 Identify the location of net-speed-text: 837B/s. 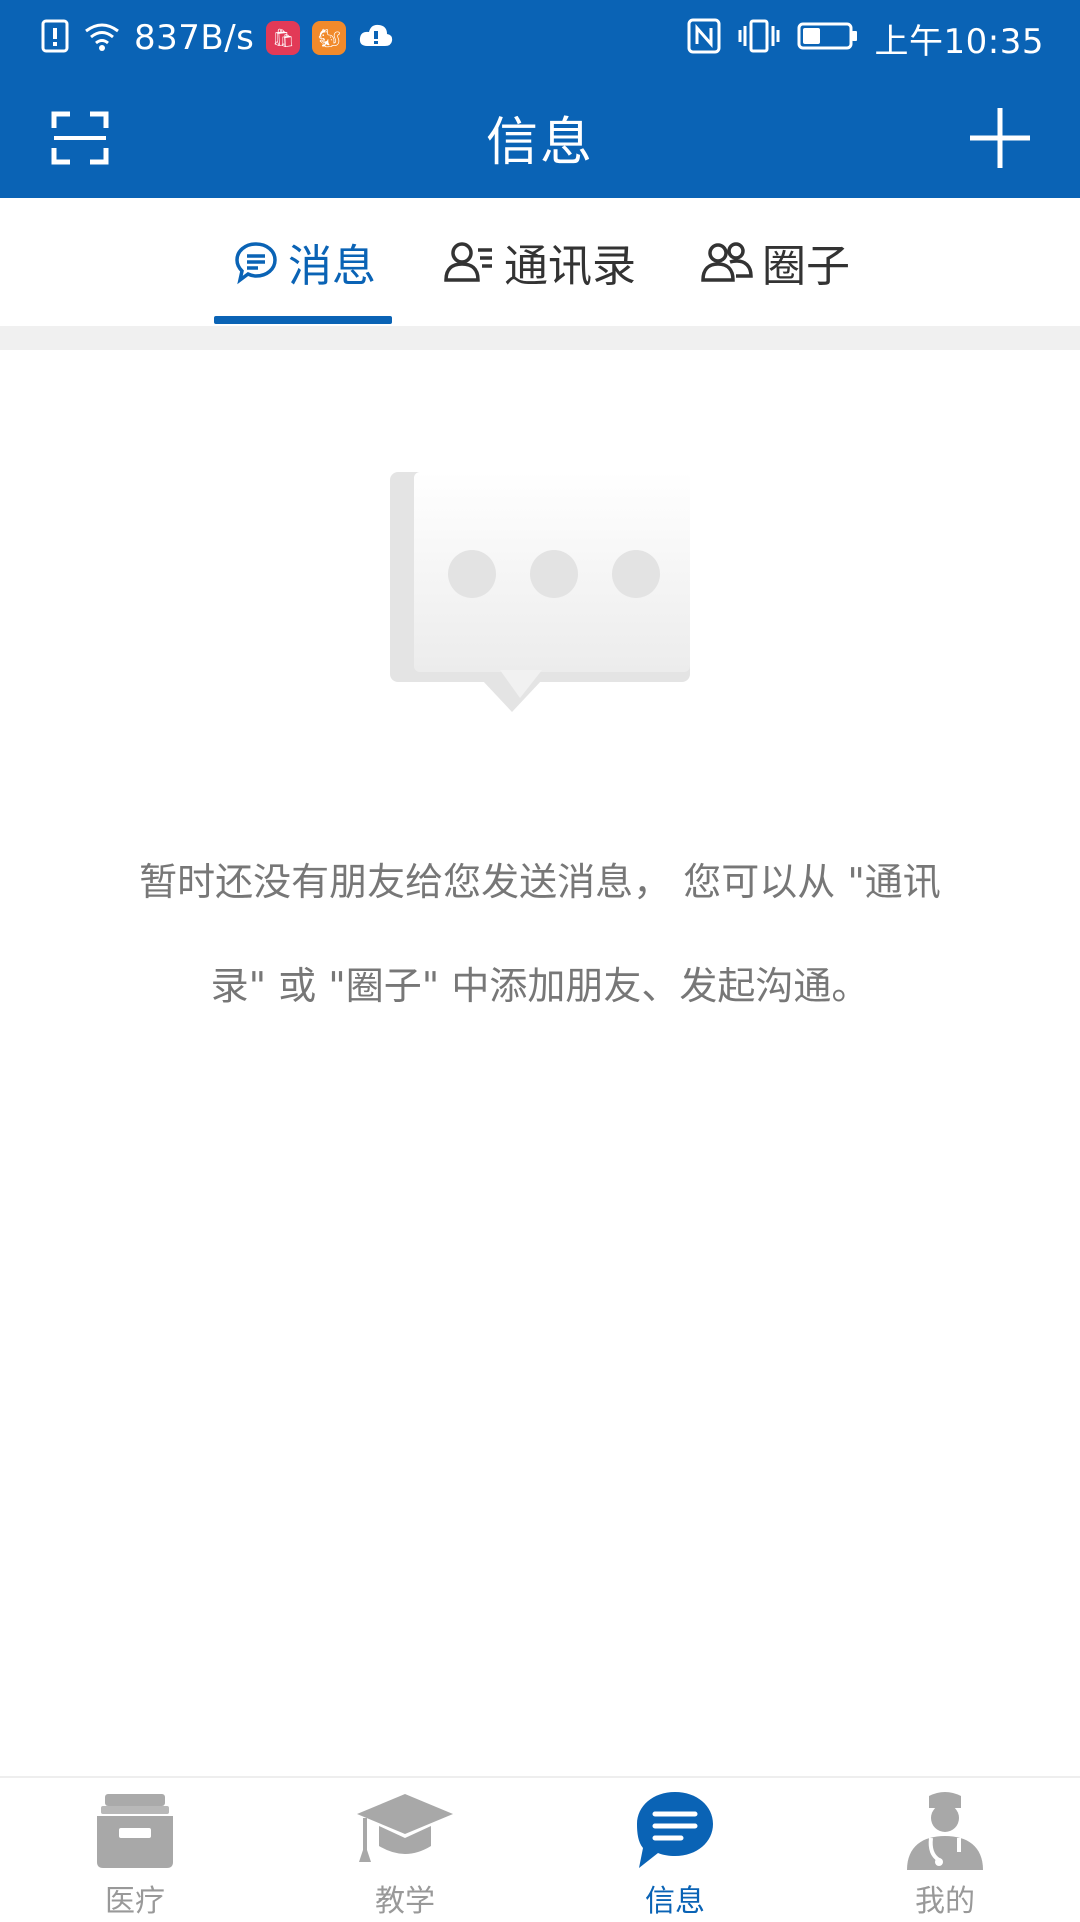
(194, 38).